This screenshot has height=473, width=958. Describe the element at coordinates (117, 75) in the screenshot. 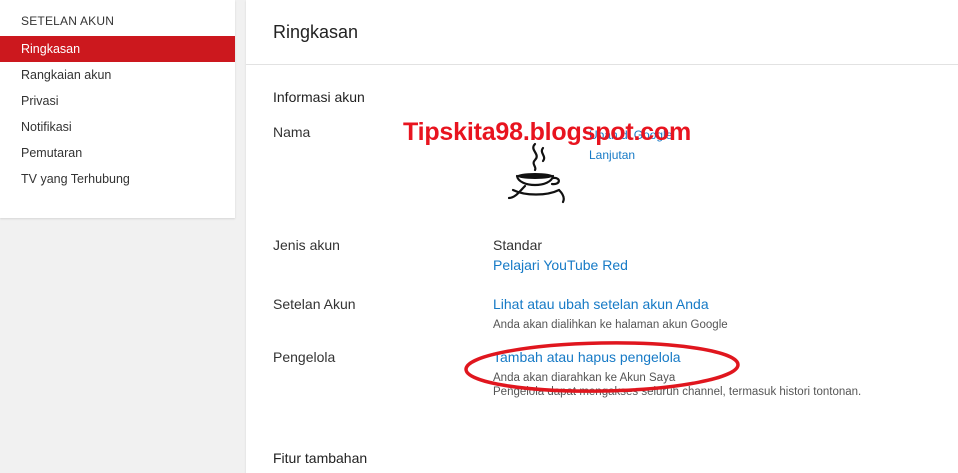

I see `sidebar-item-rangkaian-akun: Rangkaian akun` at that location.